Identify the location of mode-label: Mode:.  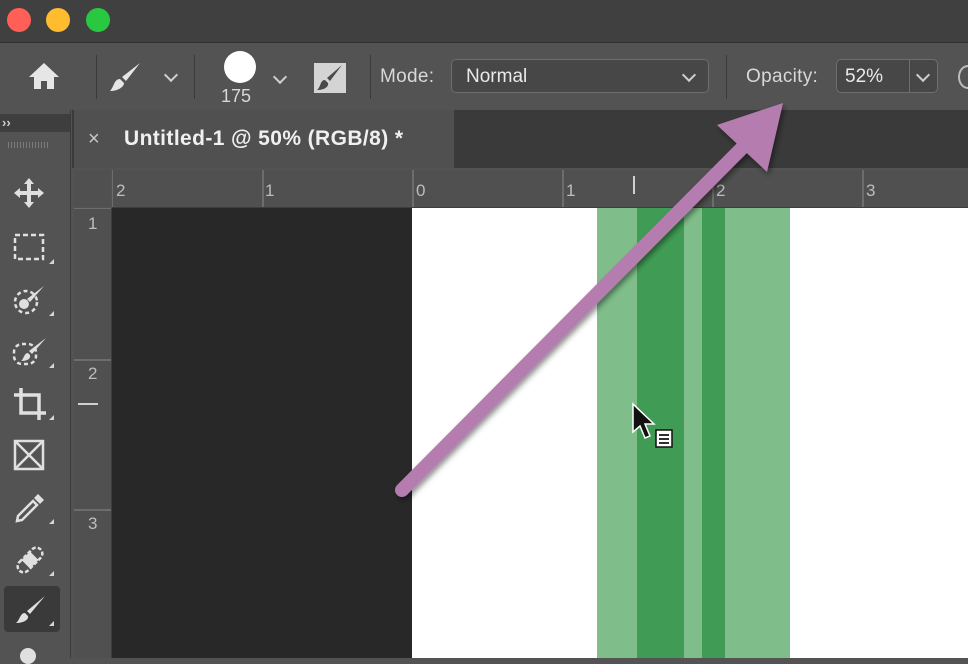
(407, 76).